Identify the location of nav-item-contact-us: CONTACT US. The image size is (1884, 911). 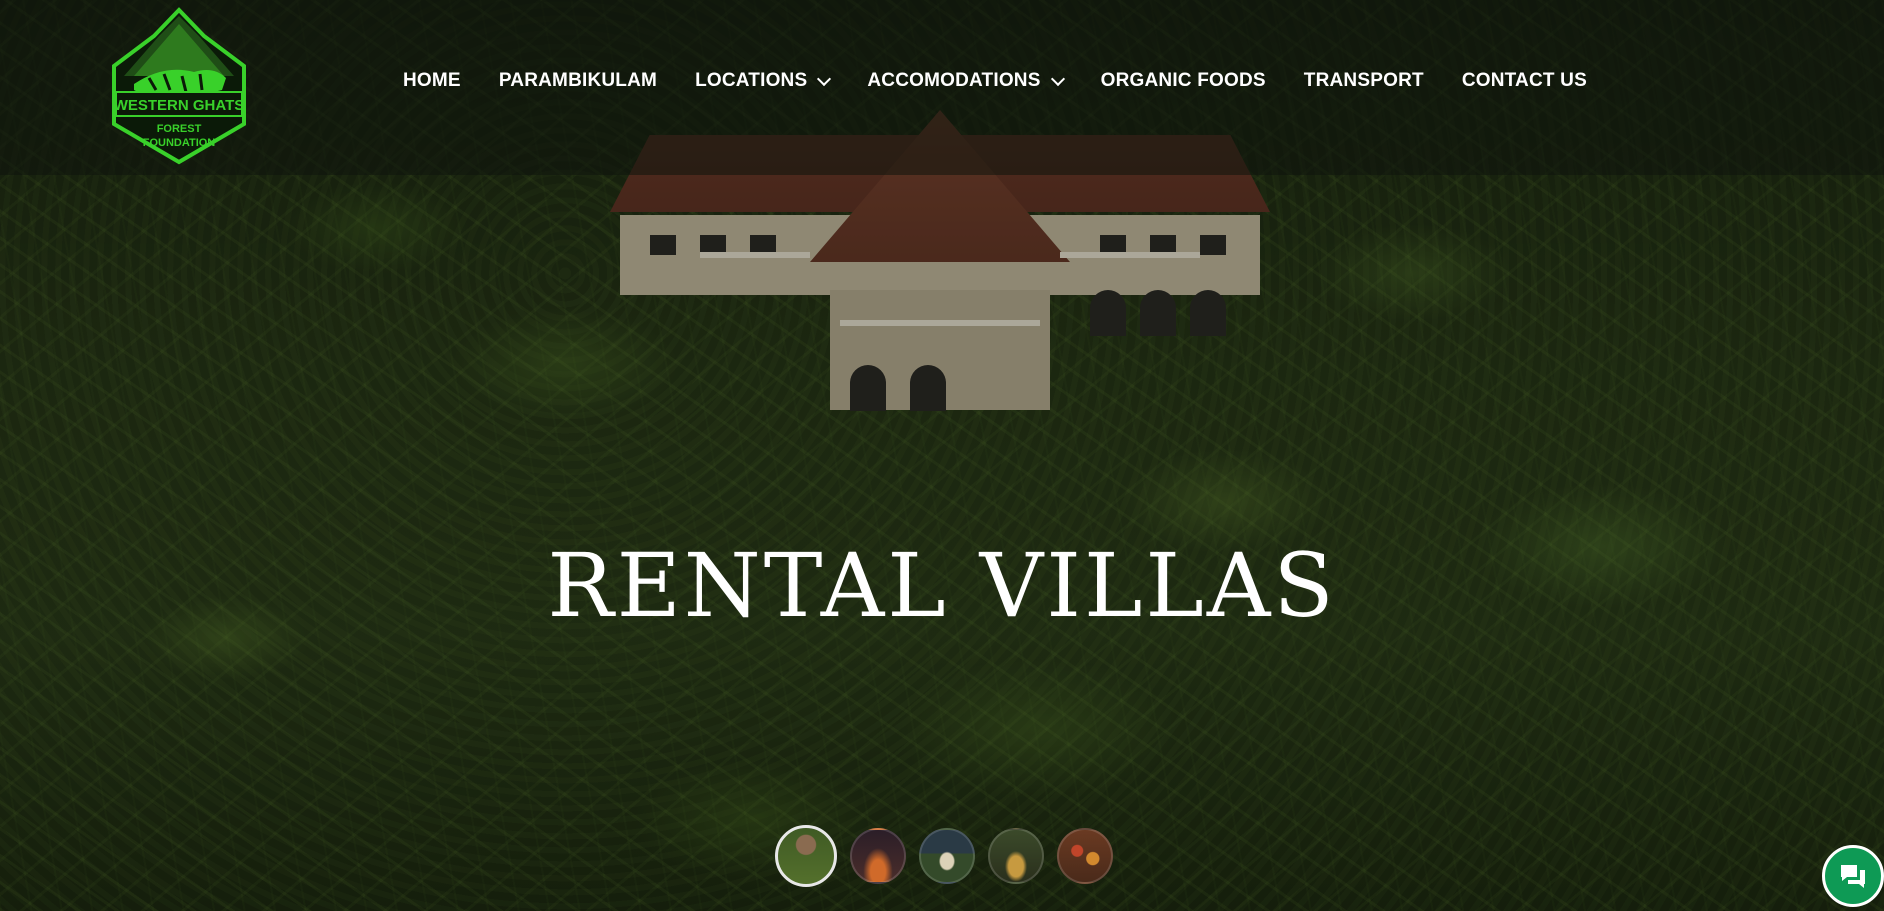
(1524, 81).